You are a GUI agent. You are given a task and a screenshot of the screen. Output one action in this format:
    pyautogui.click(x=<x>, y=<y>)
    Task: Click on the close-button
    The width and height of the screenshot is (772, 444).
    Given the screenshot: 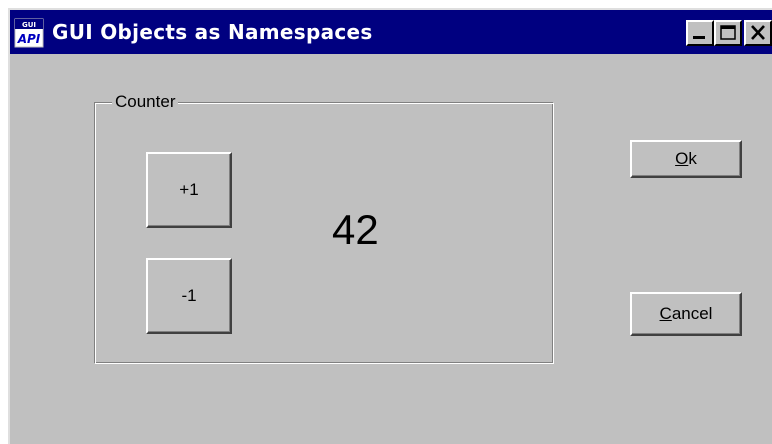 What is the action you would take?
    pyautogui.click(x=758, y=33)
    